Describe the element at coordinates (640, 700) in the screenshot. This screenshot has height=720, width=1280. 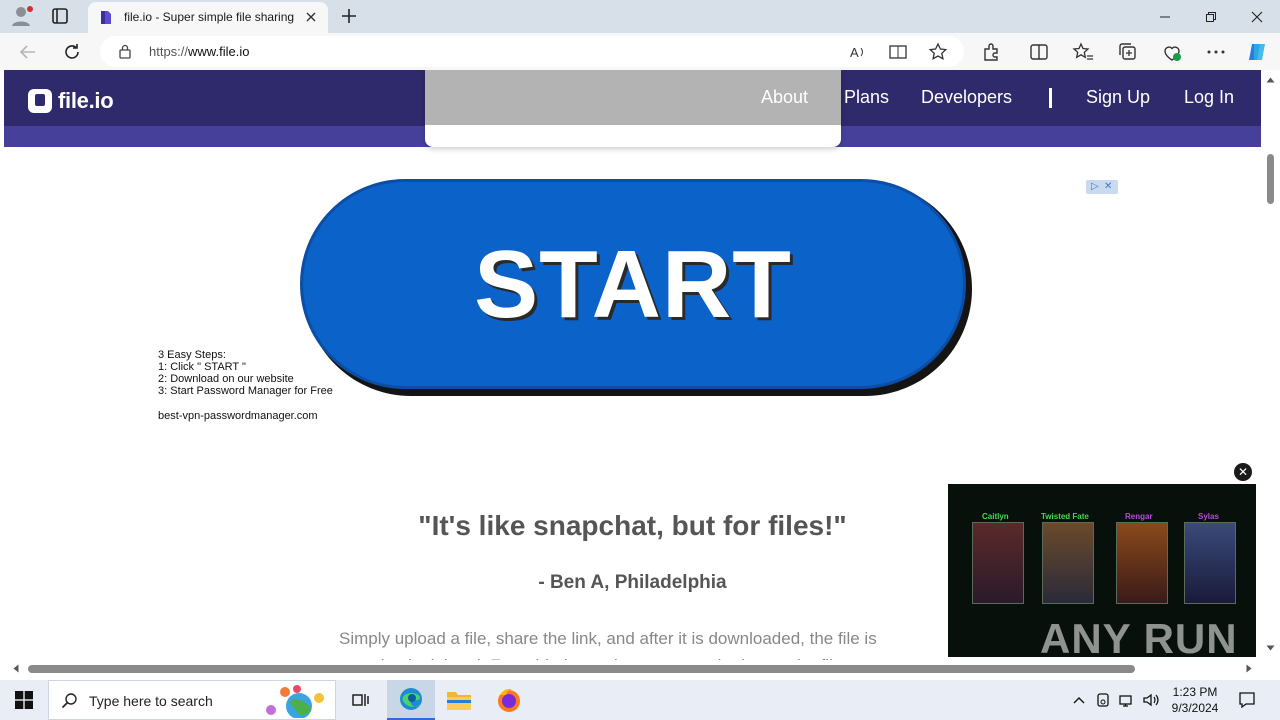
I see `windows-taskbar: Type here to search 1:23 PM 9/3/2024` at that location.